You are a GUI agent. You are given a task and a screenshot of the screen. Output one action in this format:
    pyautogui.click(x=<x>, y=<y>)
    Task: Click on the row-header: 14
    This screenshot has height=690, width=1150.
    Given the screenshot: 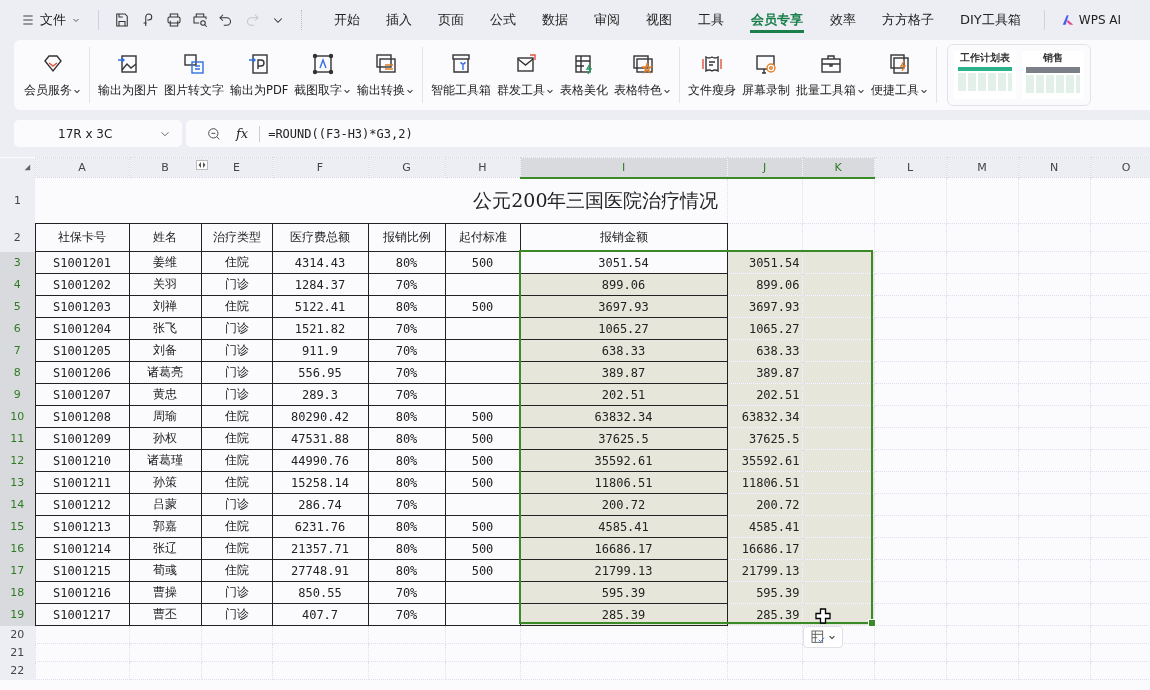 What is the action you would take?
    pyautogui.click(x=17, y=504)
    